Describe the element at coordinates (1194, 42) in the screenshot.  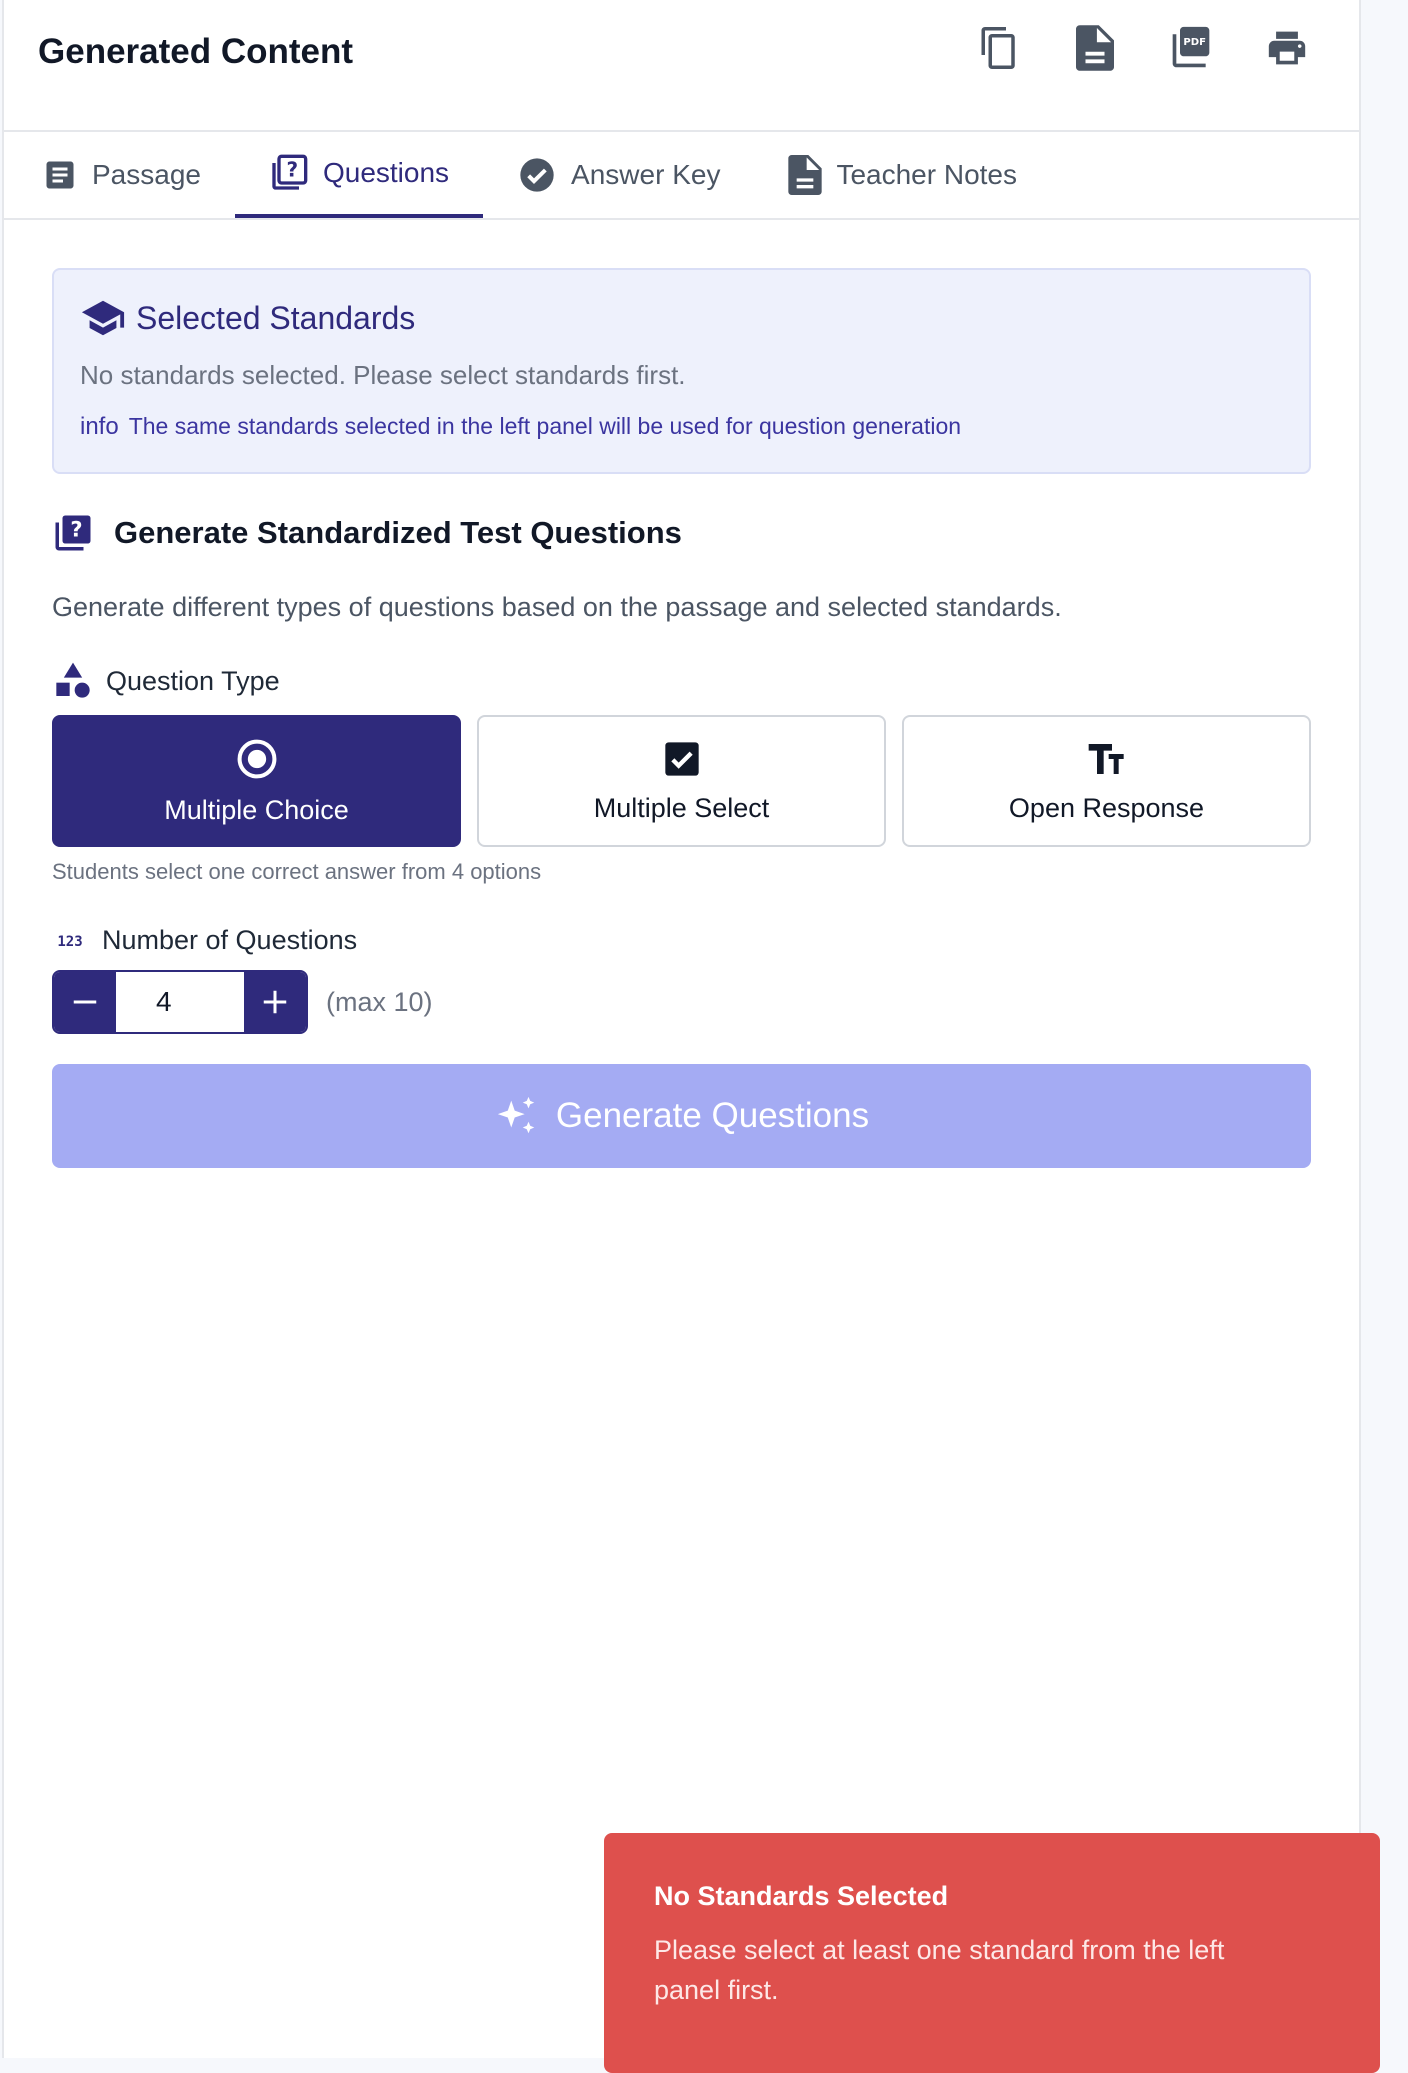
I see `svg-text: PDF` at that location.